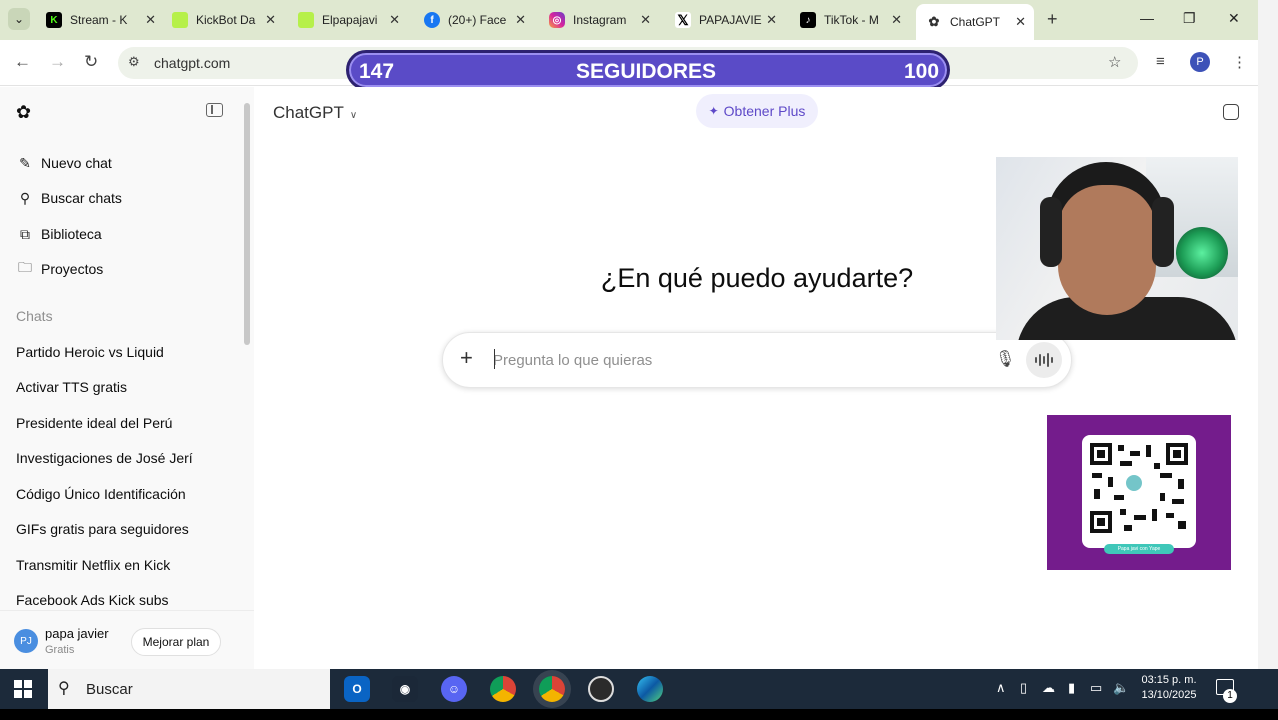 This screenshot has height=720, width=1278. I want to click on outlook-icon: O, so click(357, 689).